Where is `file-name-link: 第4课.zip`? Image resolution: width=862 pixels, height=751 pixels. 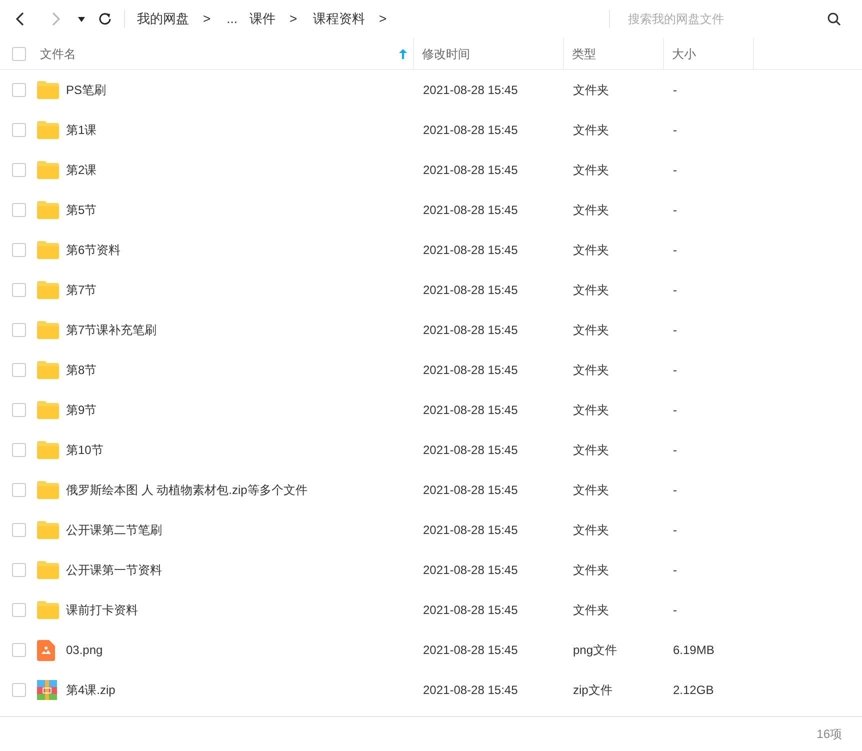
file-name-link: 第4课.zip is located at coordinates (91, 690).